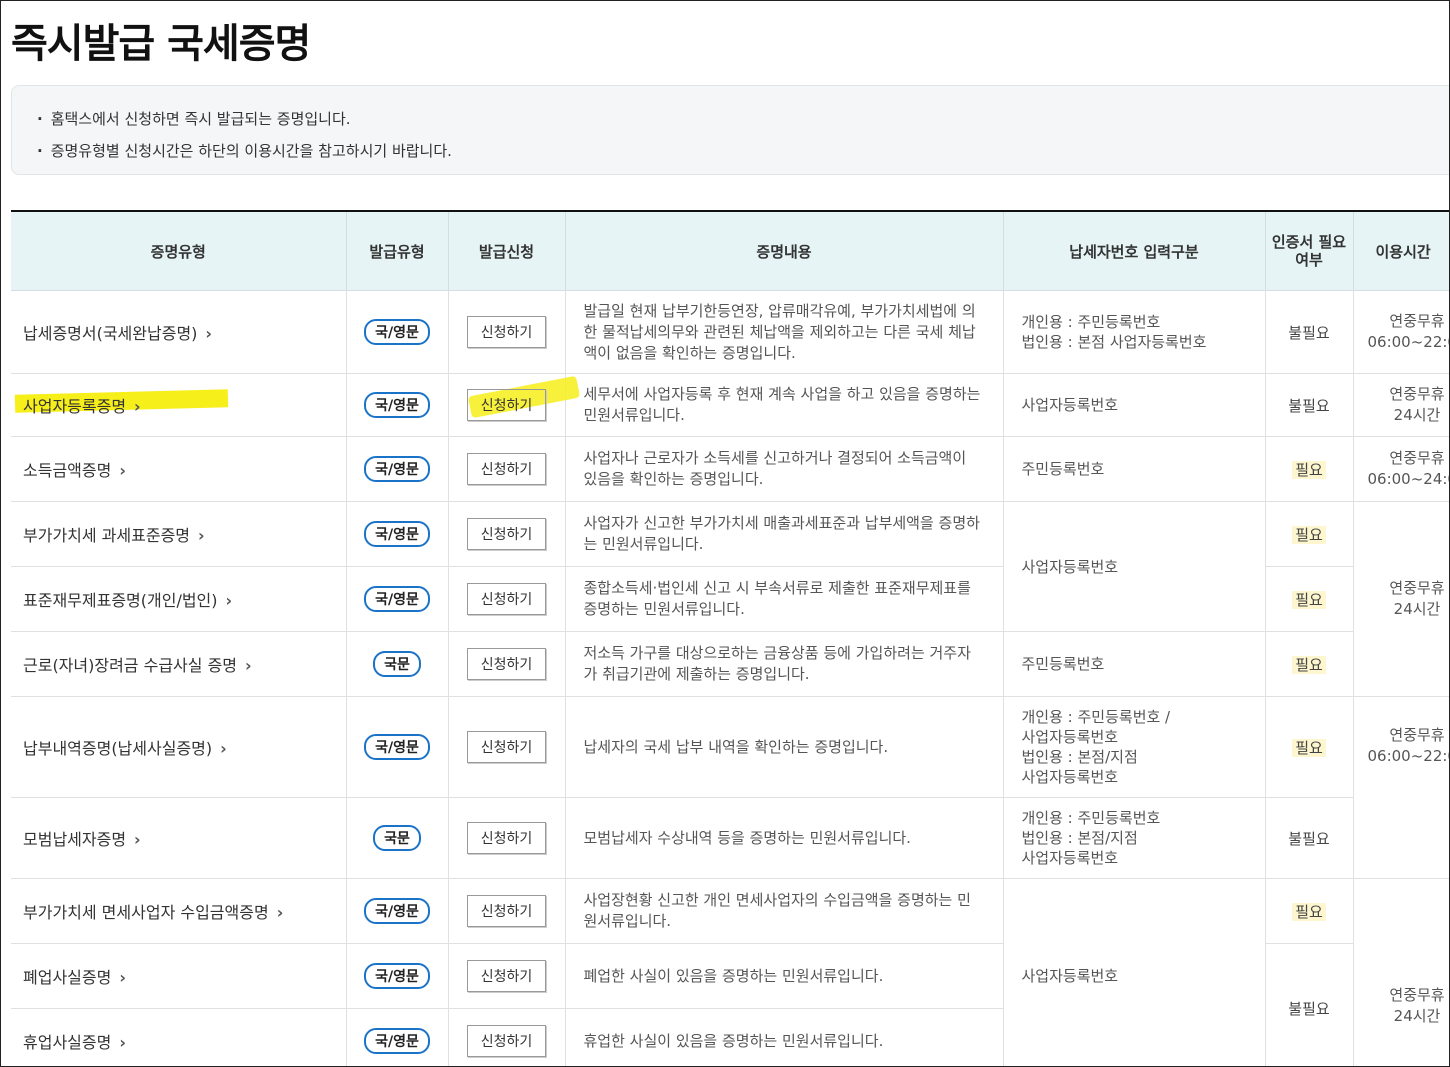 The height and width of the screenshot is (1067, 1450). Describe the element at coordinates (784, 747) in the screenshot. I see `cert-description: 납세자의 국세 납부 내역을 확인하는 증명입니다.` at that location.